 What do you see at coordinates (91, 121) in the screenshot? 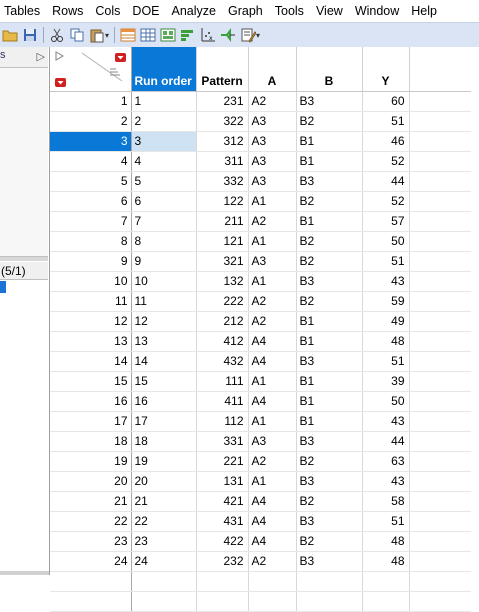
I see `row-number: 2` at bounding box center [91, 121].